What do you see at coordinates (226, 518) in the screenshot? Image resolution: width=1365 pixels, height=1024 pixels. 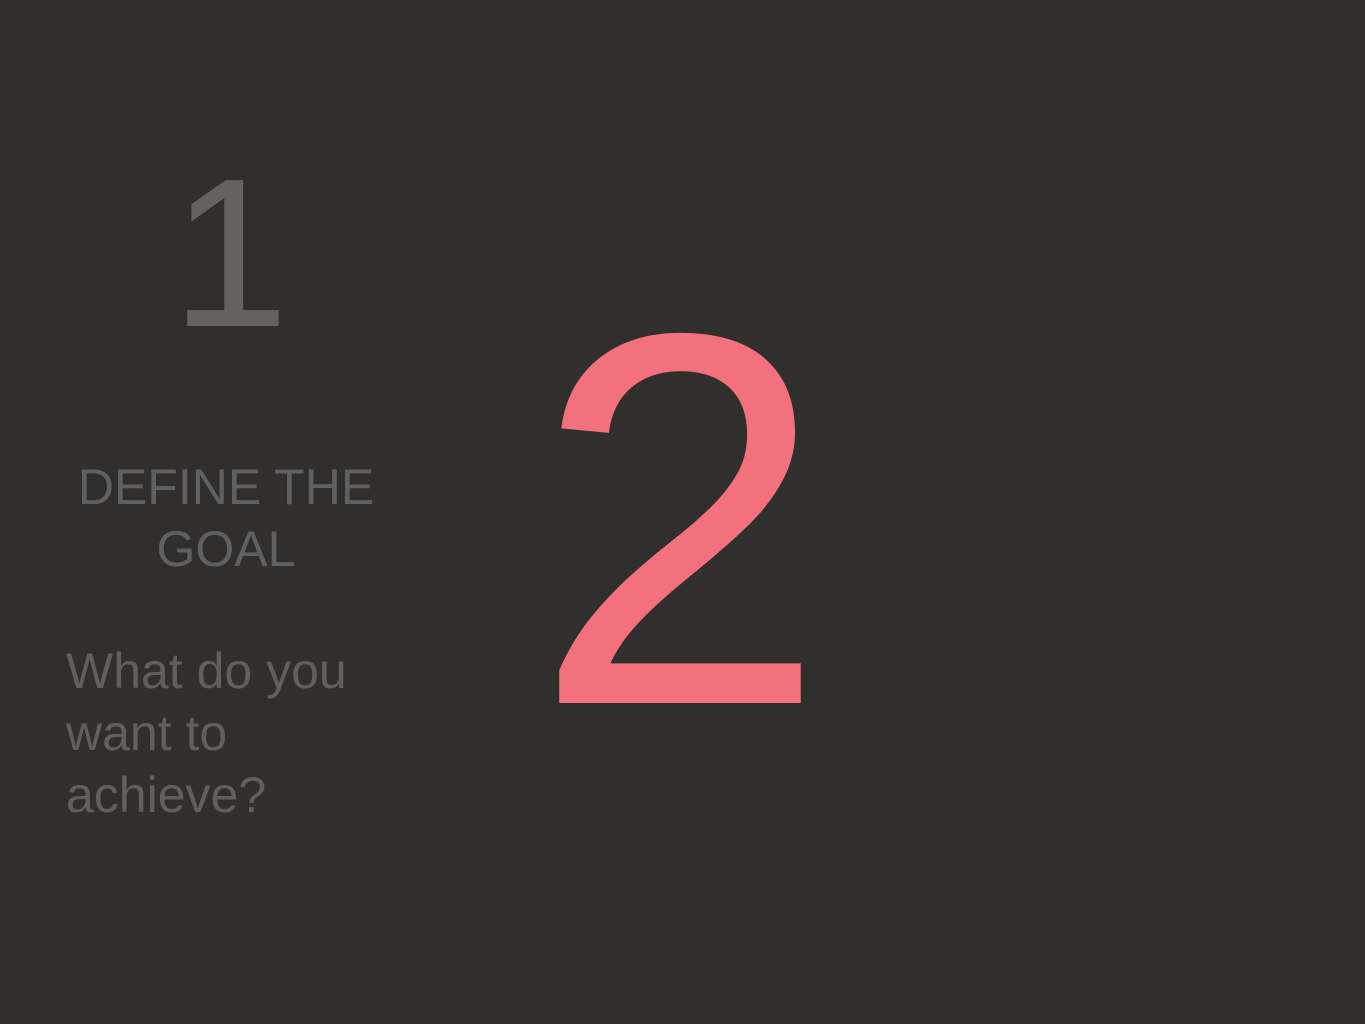 I see `step-title-define-the-goal: DEFINE THE GOAL` at bounding box center [226, 518].